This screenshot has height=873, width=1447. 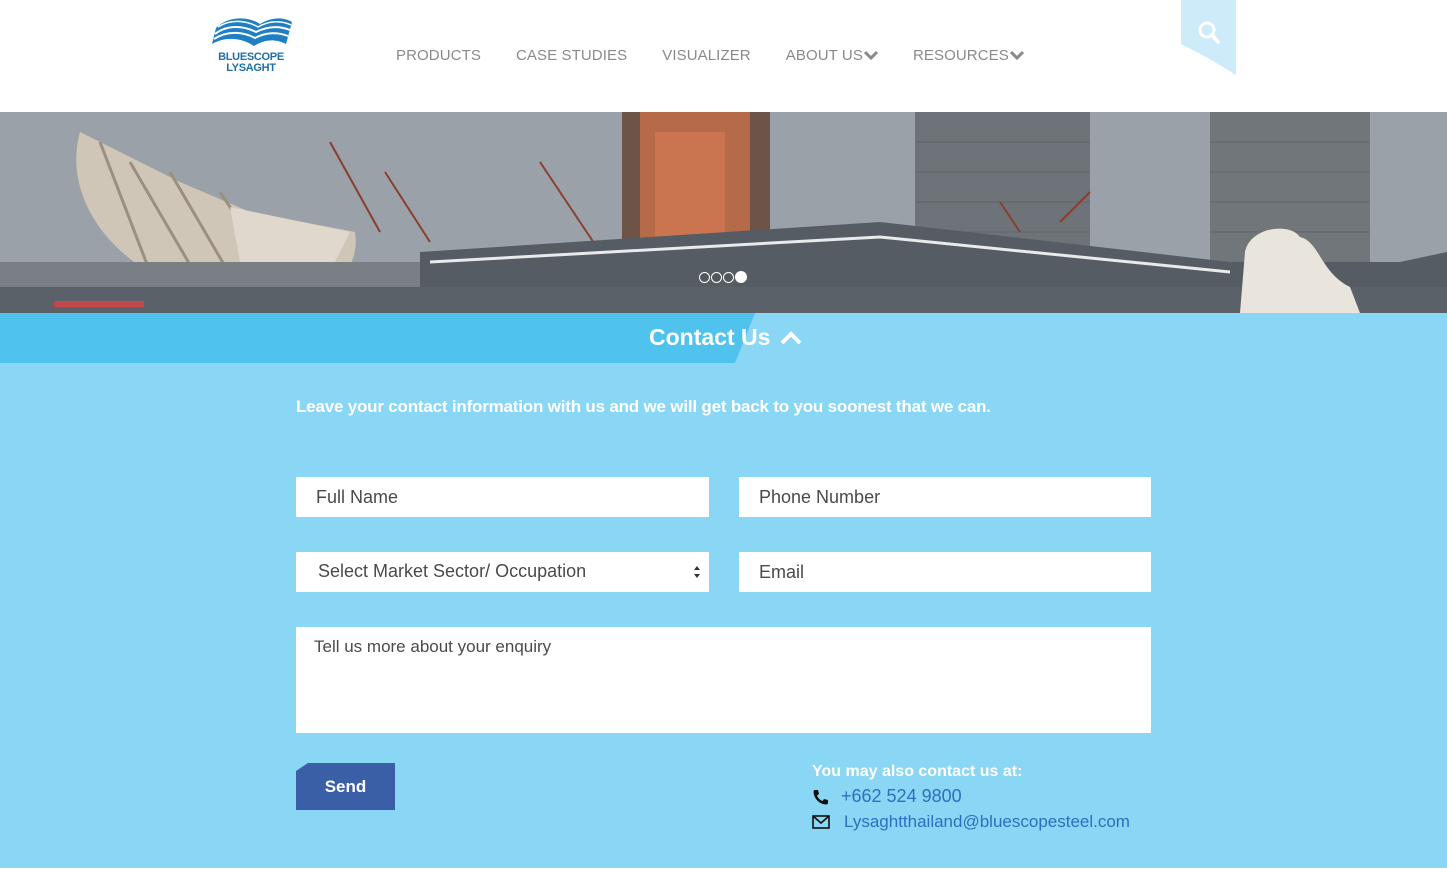 I want to click on nav-item-about-us: ABOUT US, so click(x=832, y=55).